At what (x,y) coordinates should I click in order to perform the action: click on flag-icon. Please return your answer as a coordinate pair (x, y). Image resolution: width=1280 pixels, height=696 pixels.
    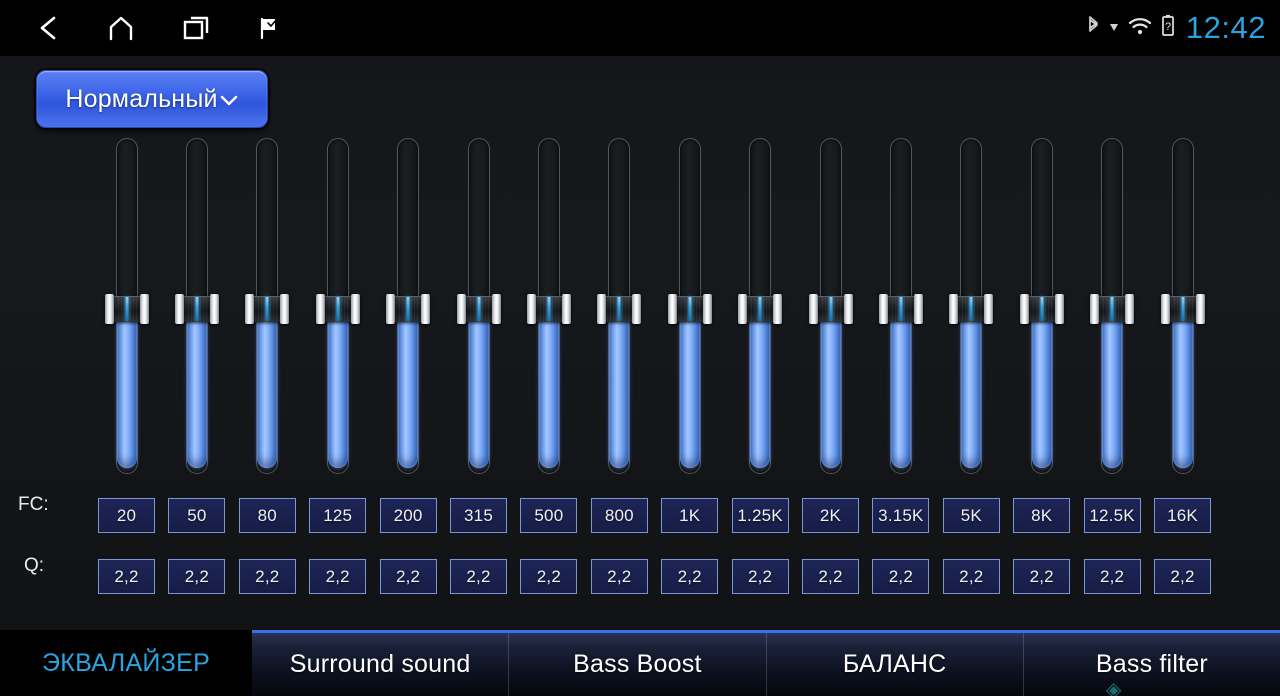
    Looking at the image, I should click on (268, 28).